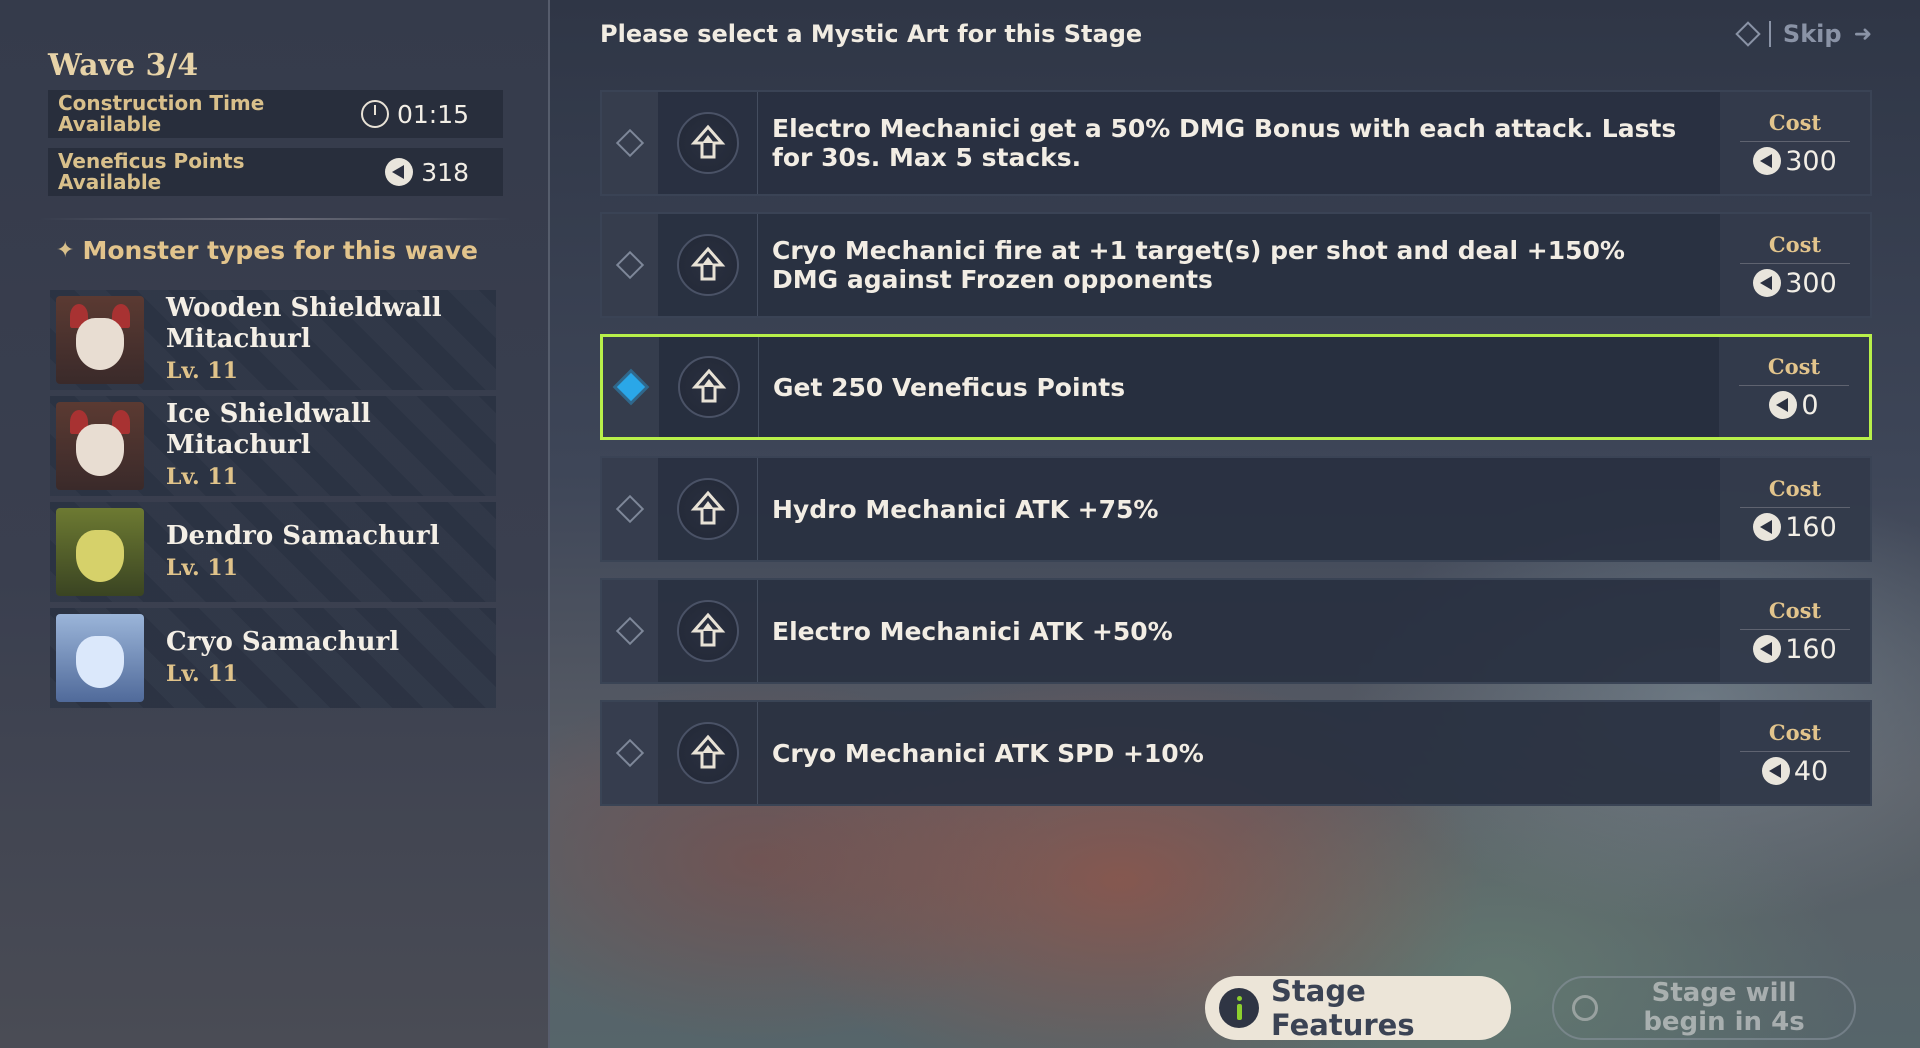 Image resolution: width=1920 pixels, height=1048 pixels. I want to click on cost-value: 0, so click(1810, 405).